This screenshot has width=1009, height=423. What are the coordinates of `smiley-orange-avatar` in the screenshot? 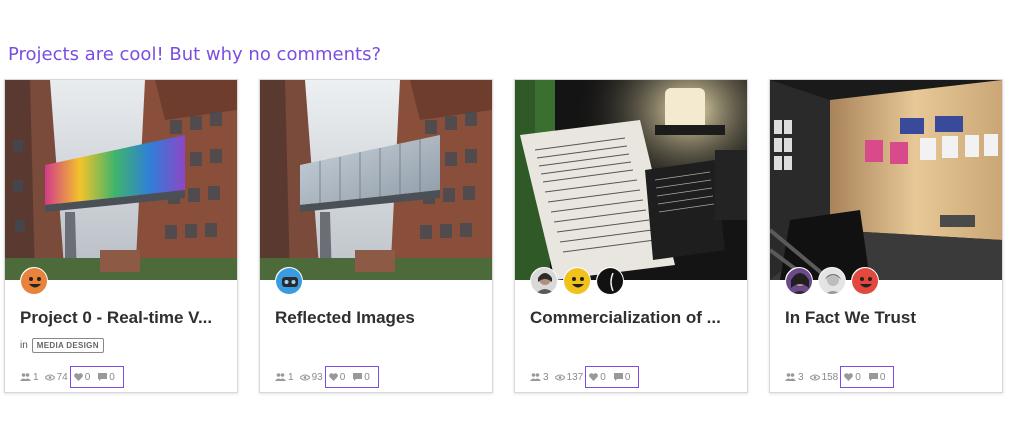 It's located at (34, 281).